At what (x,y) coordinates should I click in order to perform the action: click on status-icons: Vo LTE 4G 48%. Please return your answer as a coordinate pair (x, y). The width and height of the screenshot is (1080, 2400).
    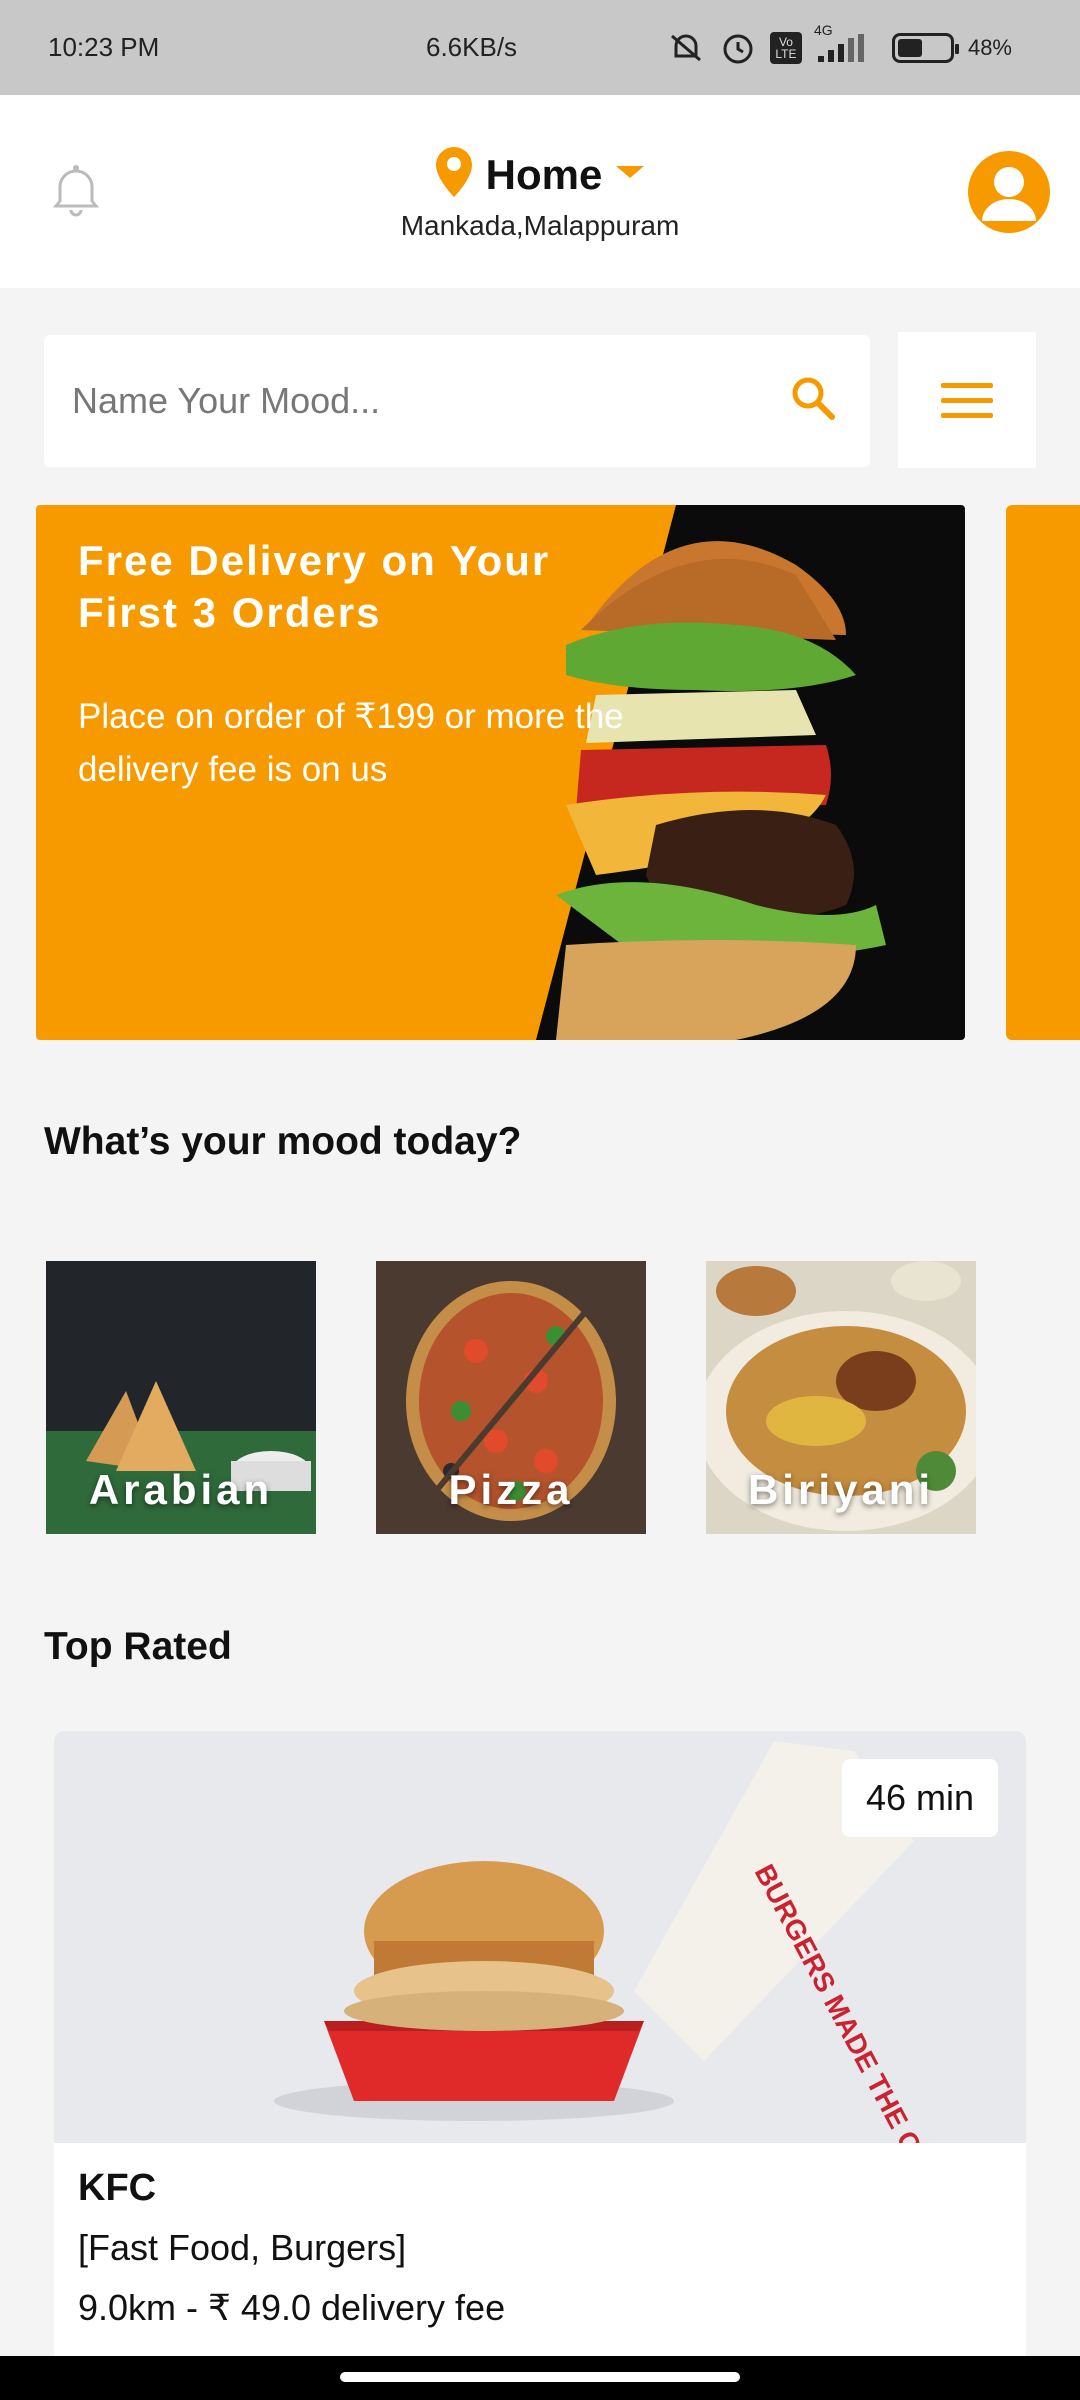
    Looking at the image, I should click on (849, 44).